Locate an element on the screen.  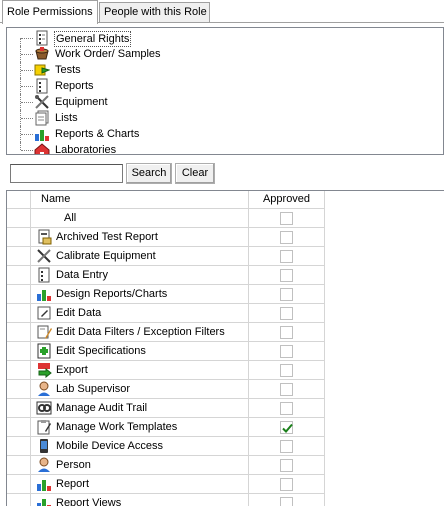
search-button: Search is located at coordinates (149, 173).